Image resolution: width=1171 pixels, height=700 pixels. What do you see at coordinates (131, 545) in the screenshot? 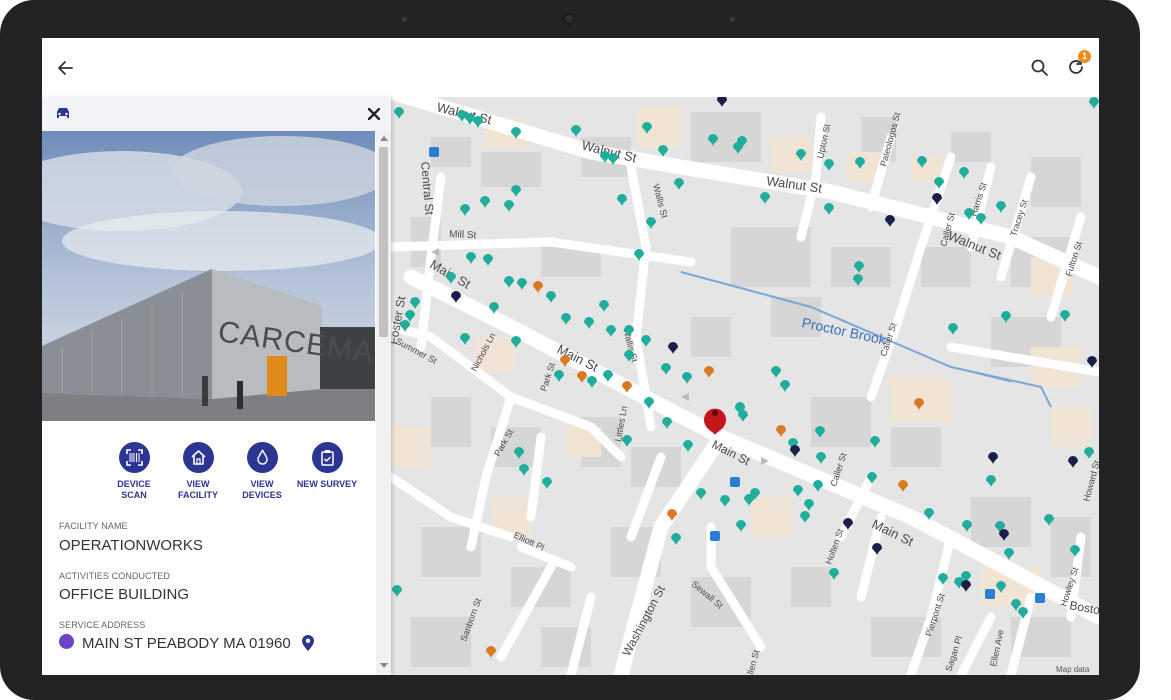
I see `facility-name-value: OPERATIONWORKS` at bounding box center [131, 545].